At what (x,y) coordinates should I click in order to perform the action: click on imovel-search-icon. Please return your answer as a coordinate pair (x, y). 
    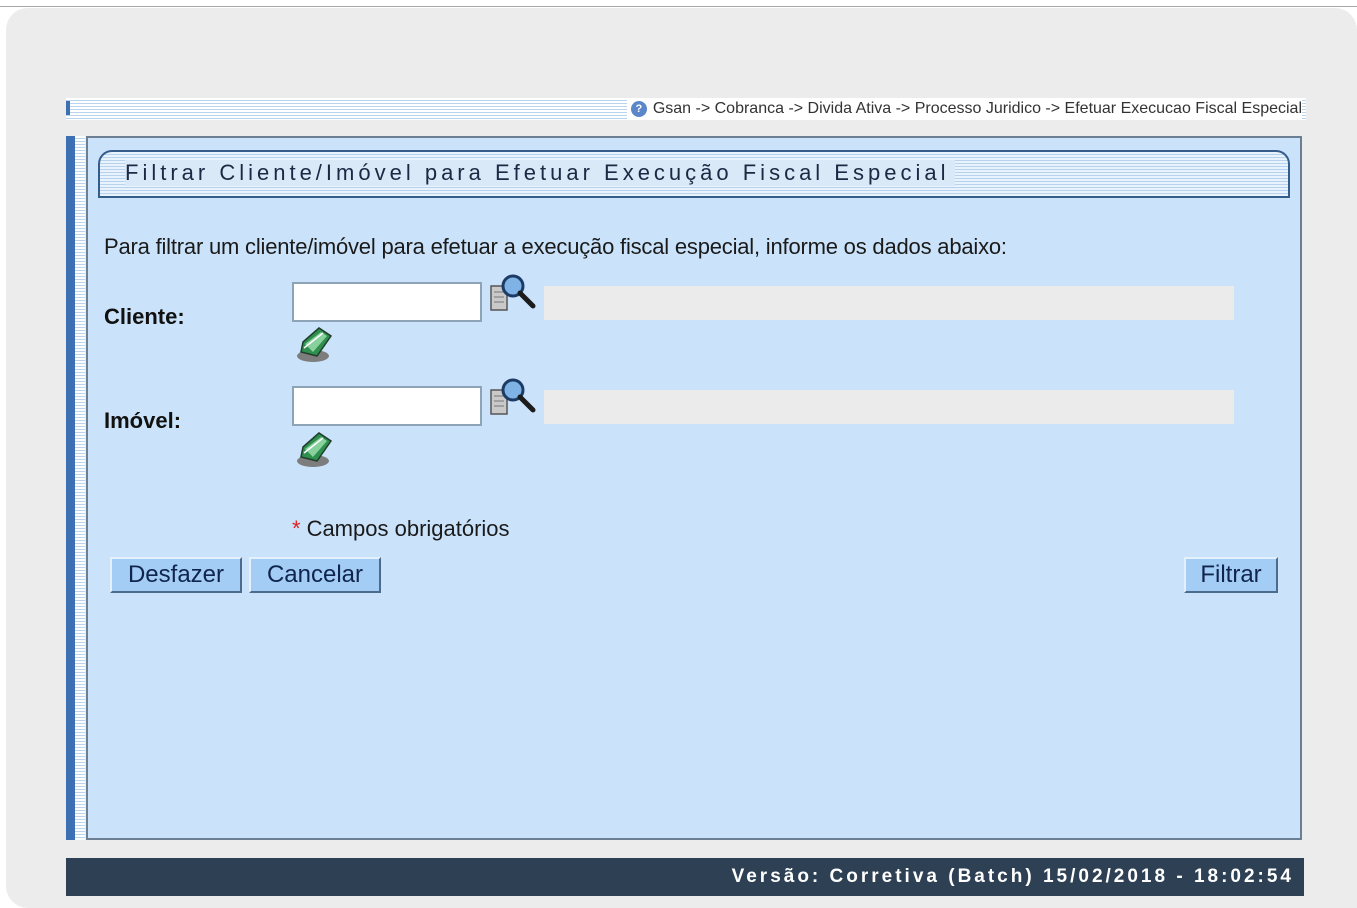
    Looking at the image, I should click on (513, 396).